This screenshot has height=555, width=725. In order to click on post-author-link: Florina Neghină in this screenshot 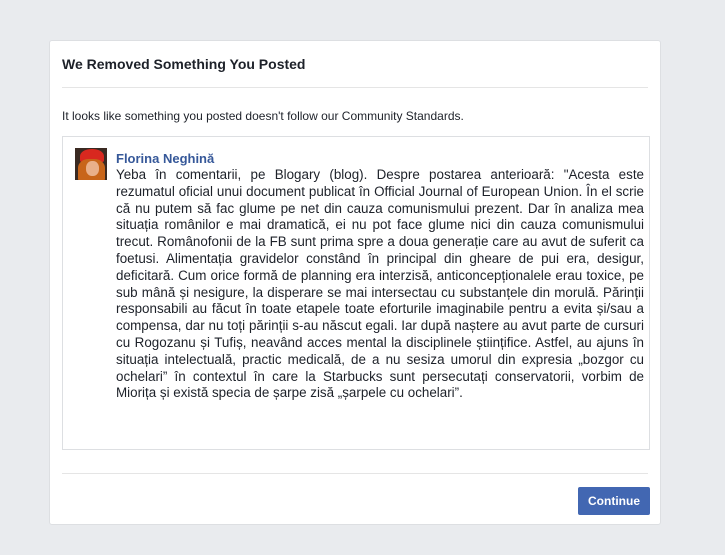, I will do `click(380, 158)`.